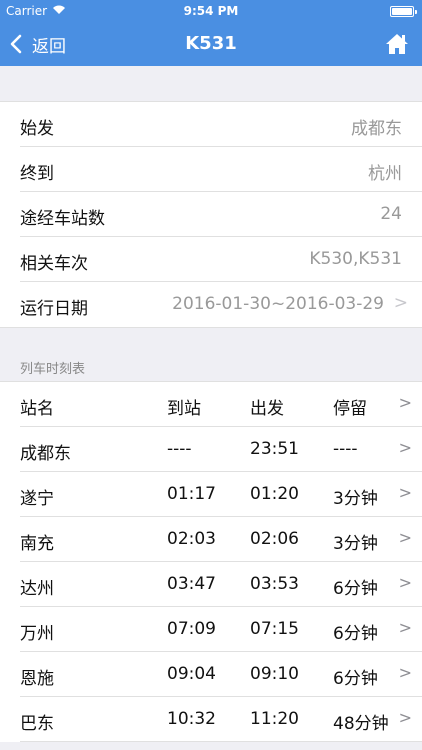 Image resolution: width=422 pixels, height=750 pixels. What do you see at coordinates (274, 584) in the screenshot?
I see `depart-time: 03:53` at bounding box center [274, 584].